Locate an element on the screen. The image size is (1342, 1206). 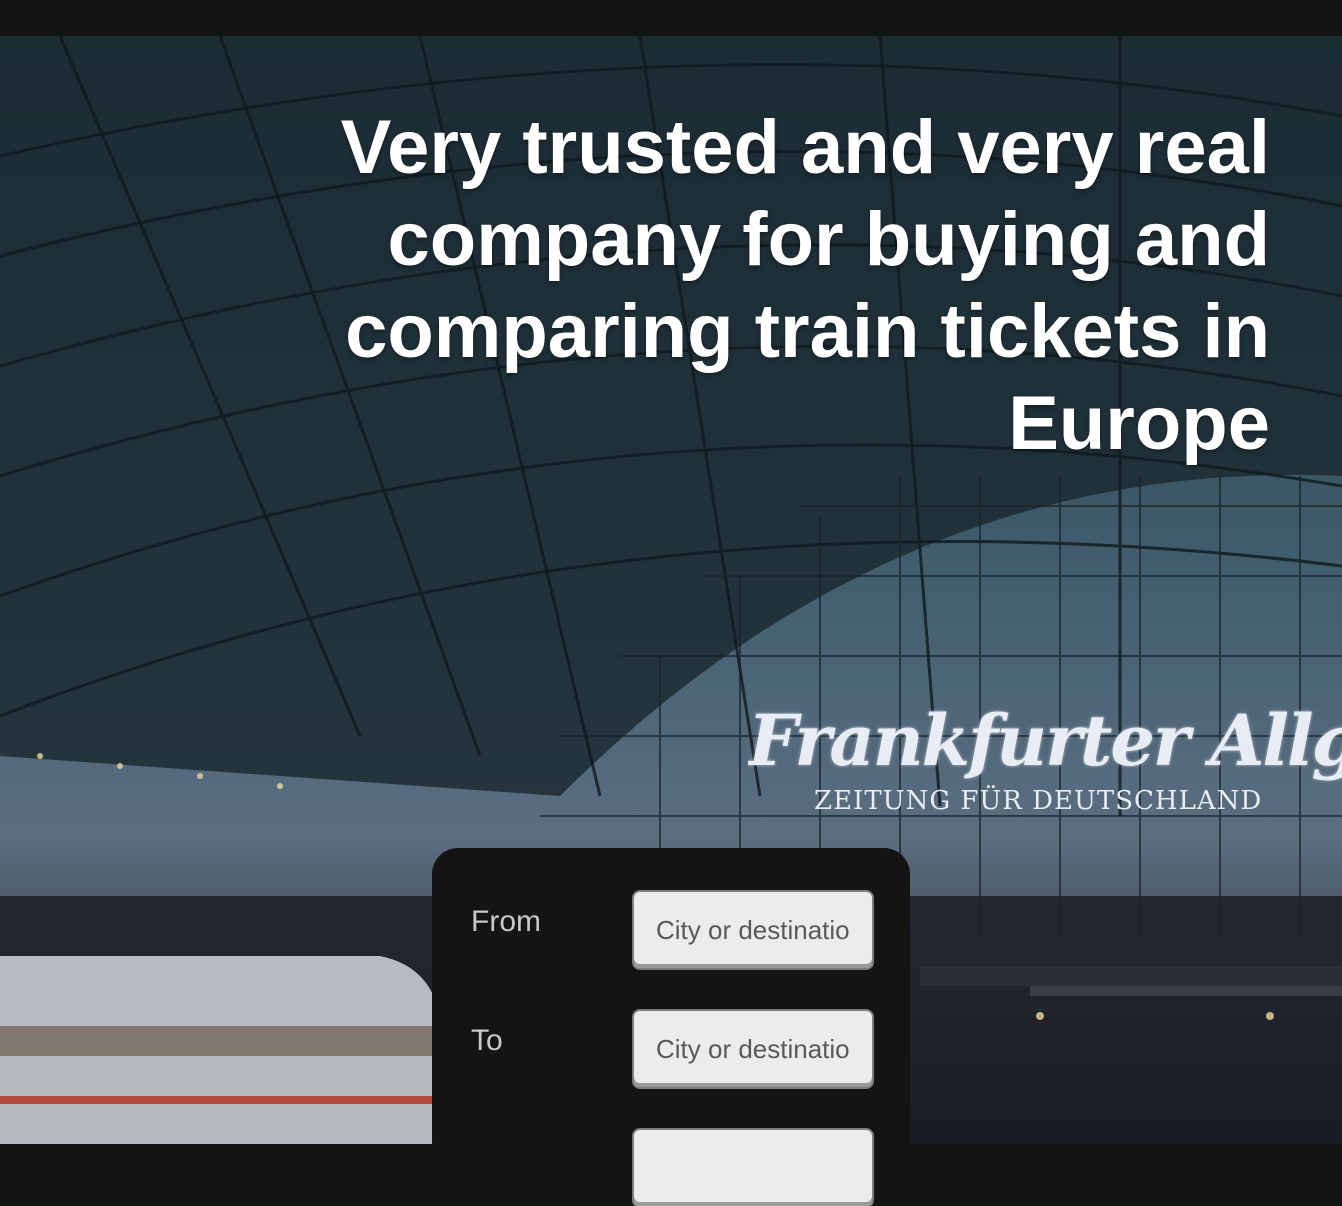
top-bar is located at coordinates (671, 18).